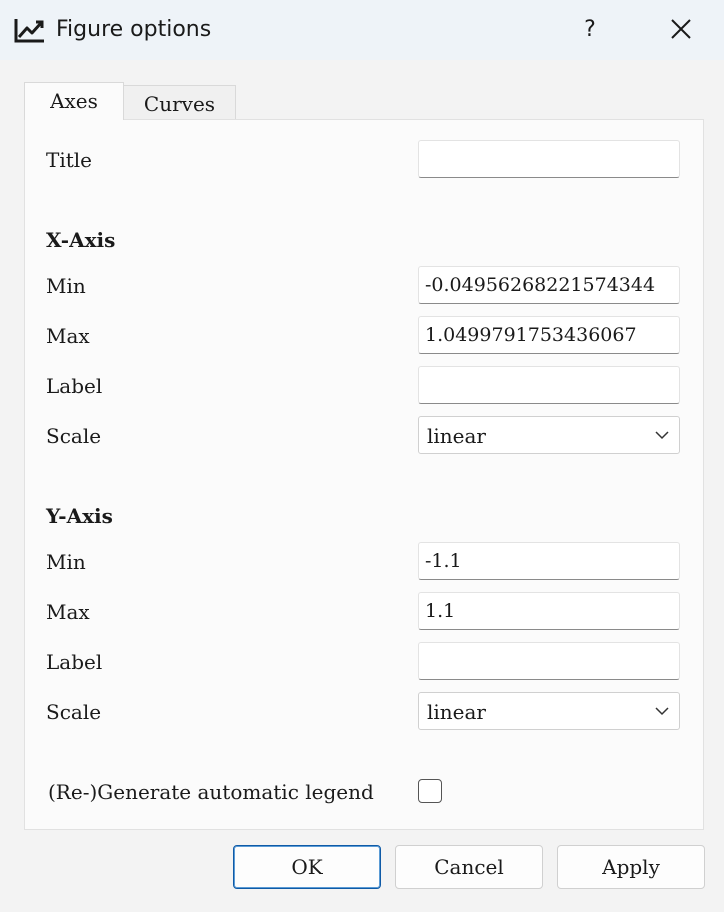 The width and height of the screenshot is (724, 912). What do you see at coordinates (74, 436) in the screenshot?
I see `x-scale-label: Scale` at bounding box center [74, 436].